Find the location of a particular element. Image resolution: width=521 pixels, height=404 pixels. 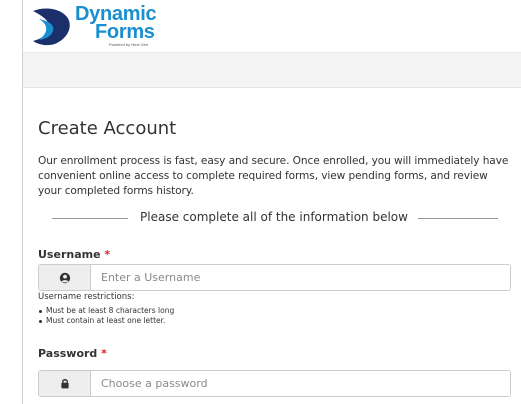

password-label-text: Password is located at coordinates (68, 353).